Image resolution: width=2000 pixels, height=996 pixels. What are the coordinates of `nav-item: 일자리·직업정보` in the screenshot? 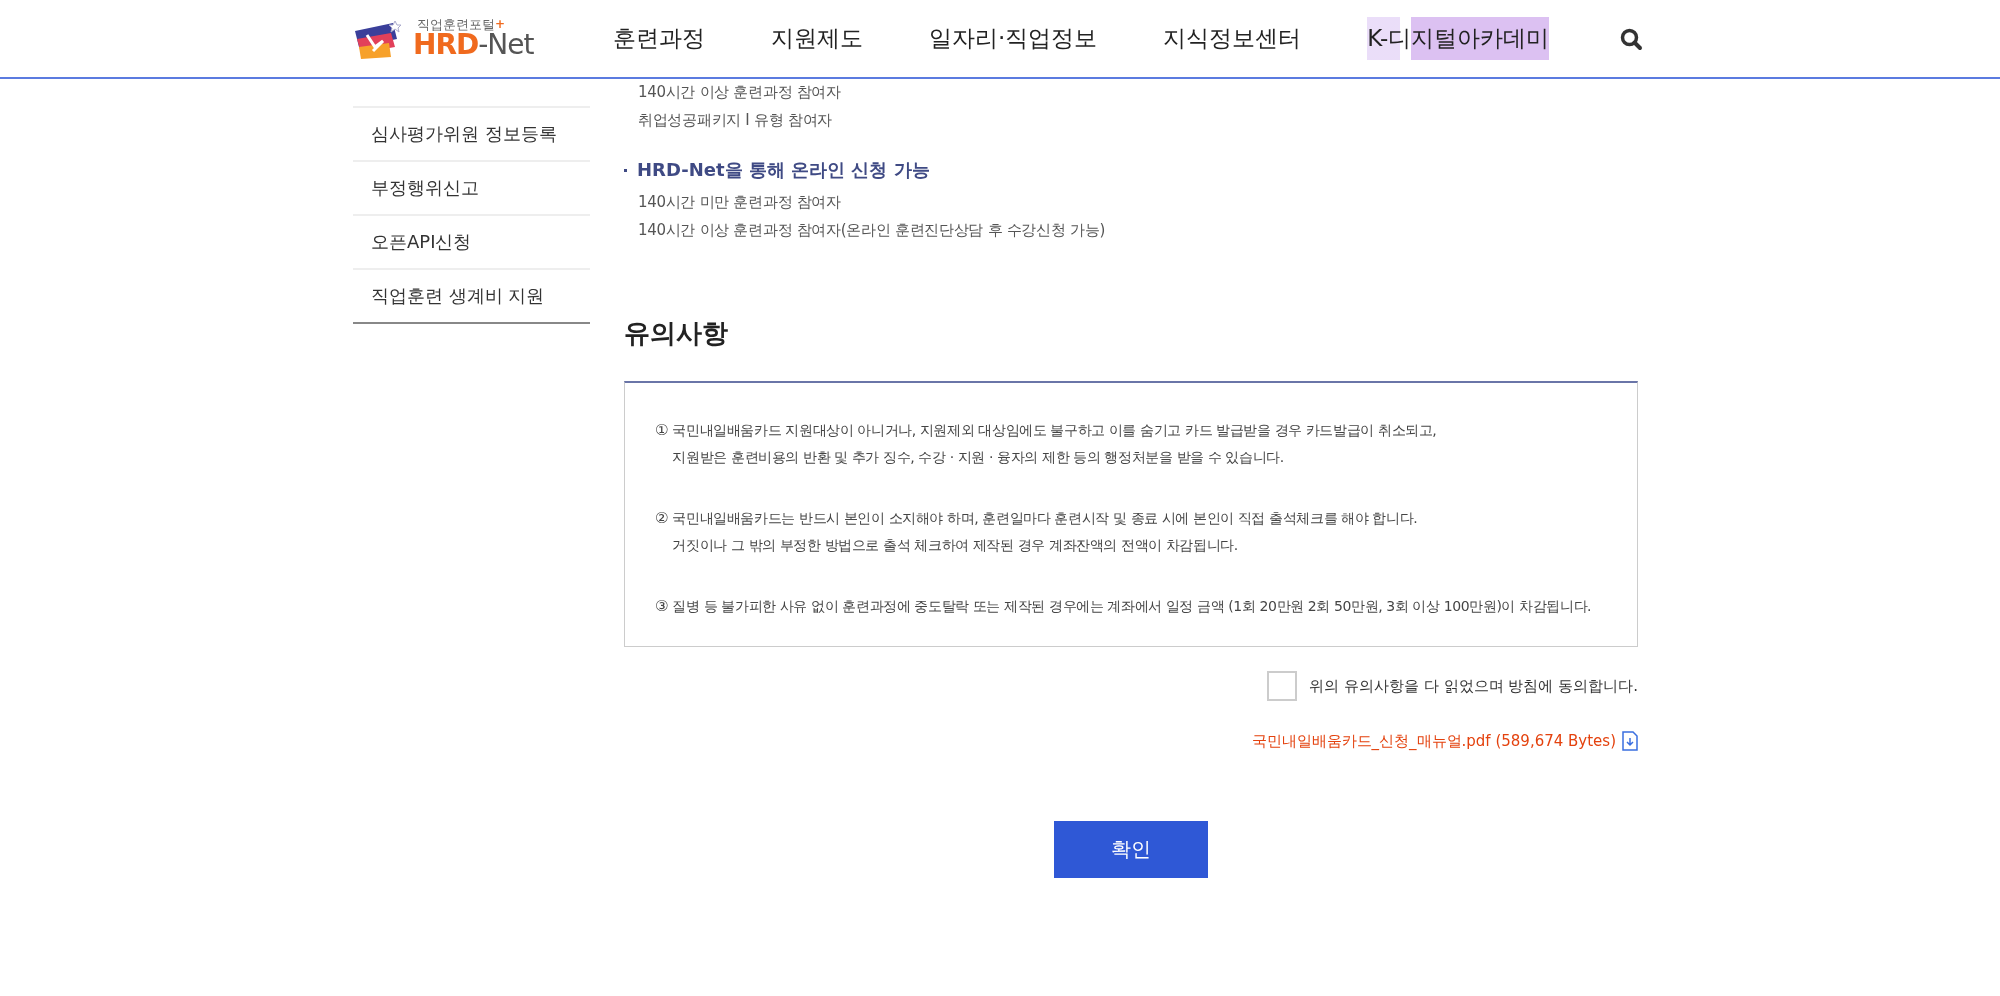 It's located at (1013, 38).